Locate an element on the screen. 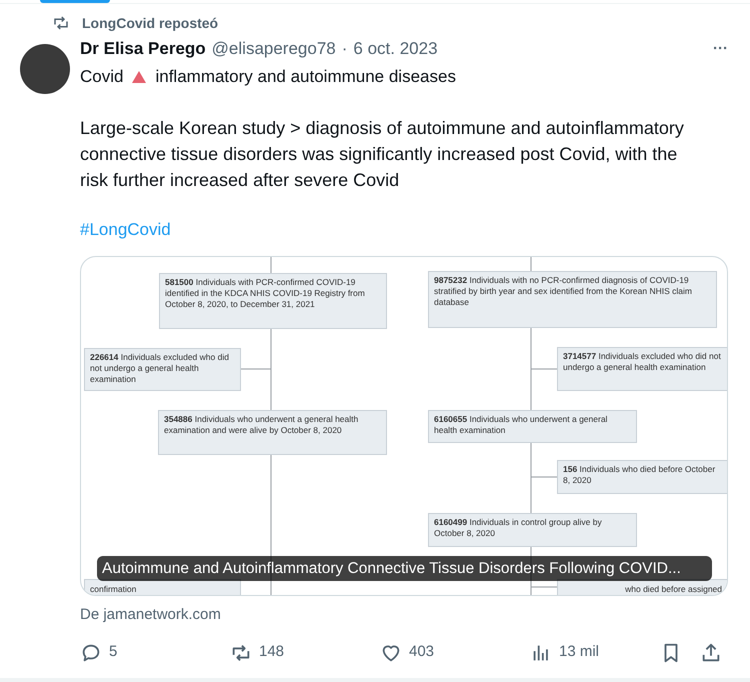  avatar is located at coordinates (45, 69).